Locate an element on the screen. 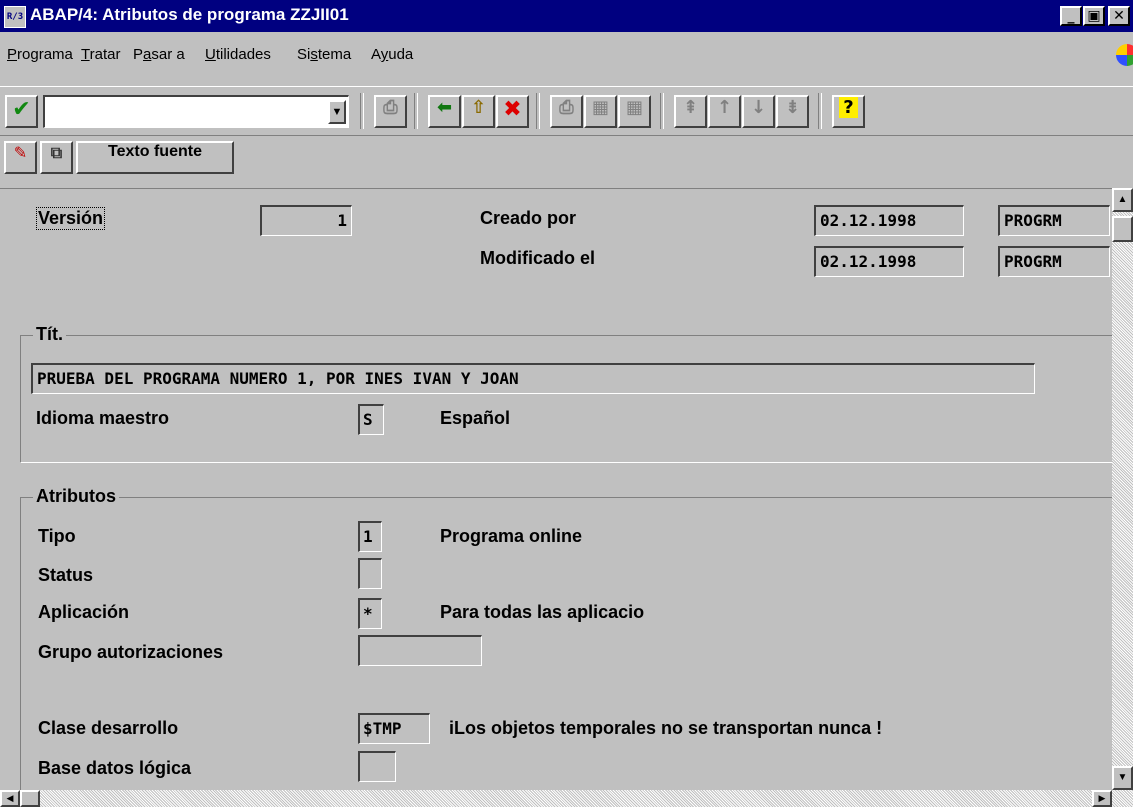 This screenshot has width=1133, height=807. modificado-user-field: PROGRM is located at coordinates (1054, 261).